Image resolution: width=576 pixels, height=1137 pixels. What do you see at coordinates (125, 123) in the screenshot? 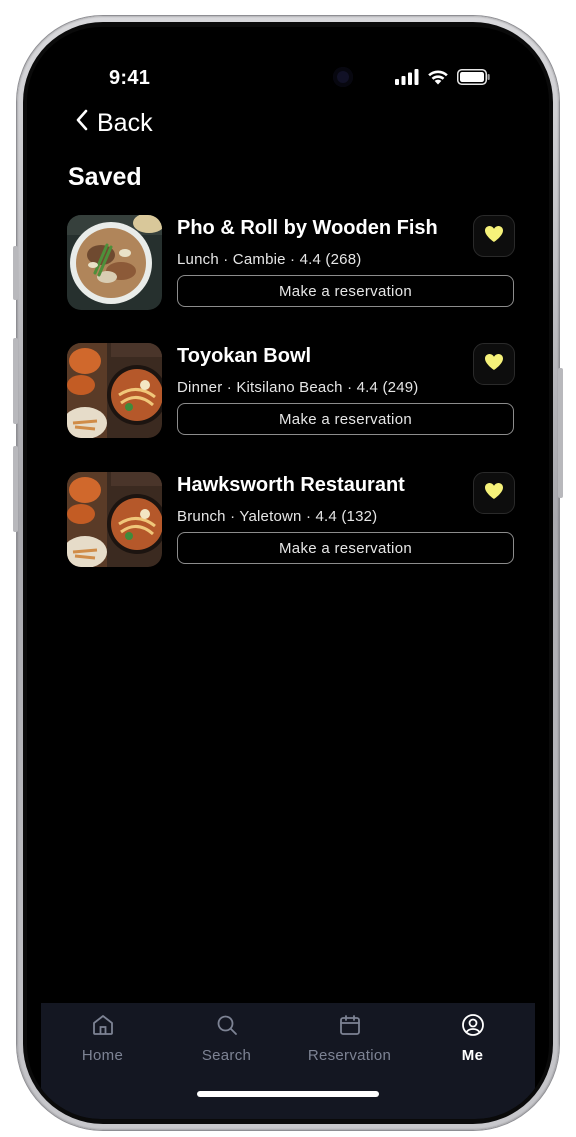
I see `back-label: Back` at bounding box center [125, 123].